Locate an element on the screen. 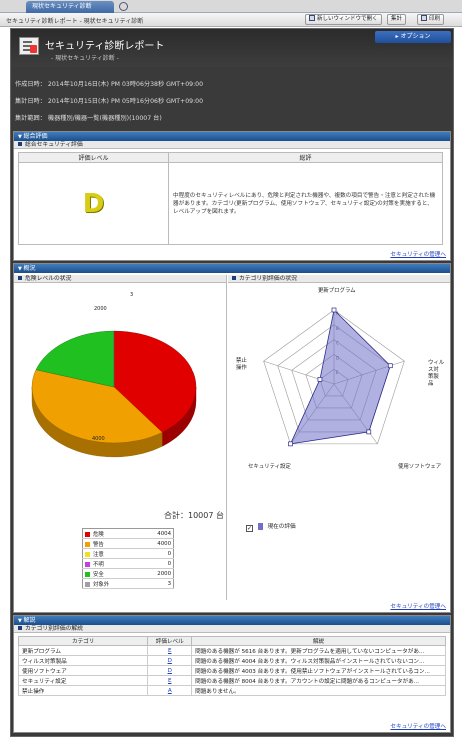 This screenshot has width=462, height=741. detail-category: セキュリティ設定 is located at coordinates (83, 680).